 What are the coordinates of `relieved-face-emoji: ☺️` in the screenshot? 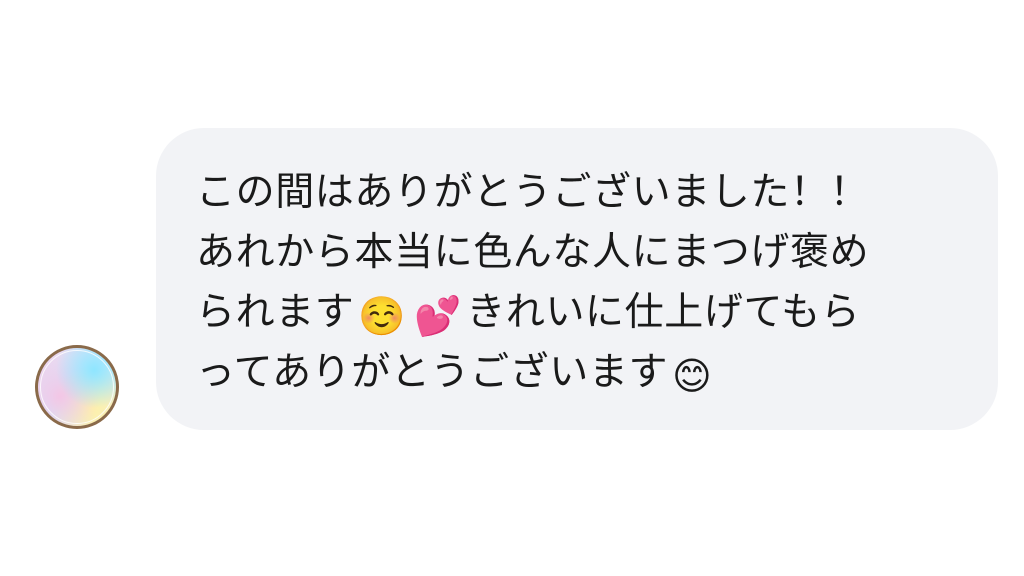 It's located at (382, 316).